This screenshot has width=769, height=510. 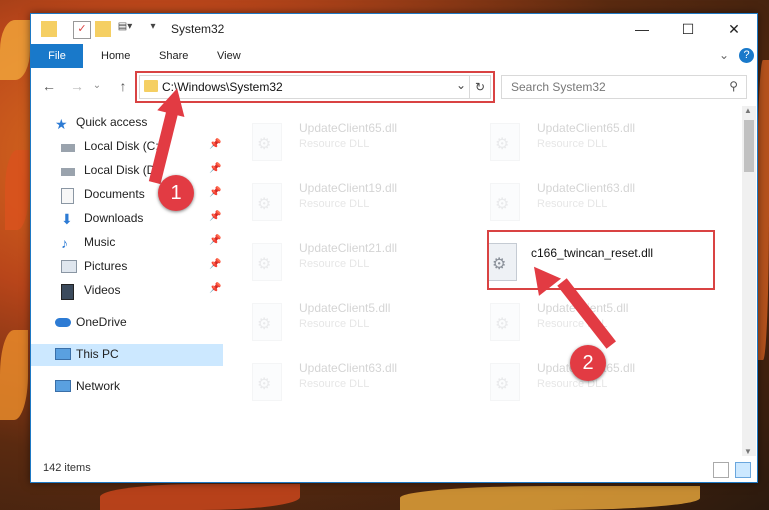 I want to click on nav-item-label: This PC, so click(x=97, y=354).